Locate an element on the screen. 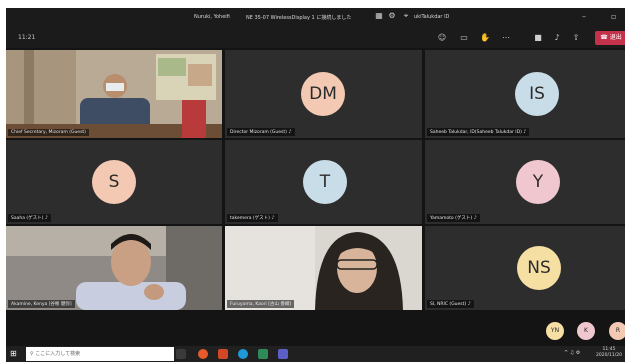  avatar: YN is located at coordinates (555, 331).